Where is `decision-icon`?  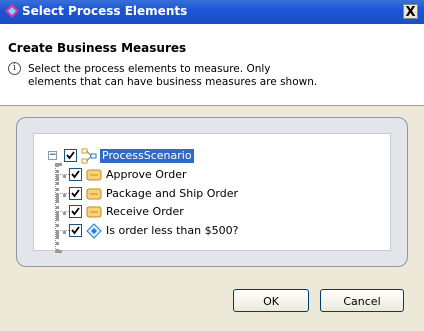
decision-icon is located at coordinates (94, 231).